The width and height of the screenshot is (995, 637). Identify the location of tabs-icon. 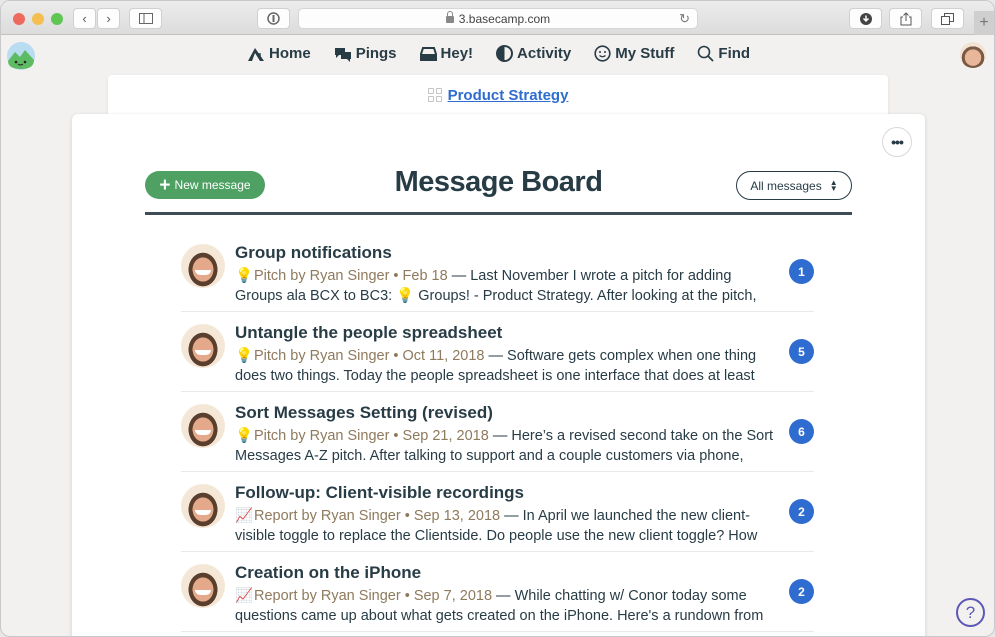
(947, 18).